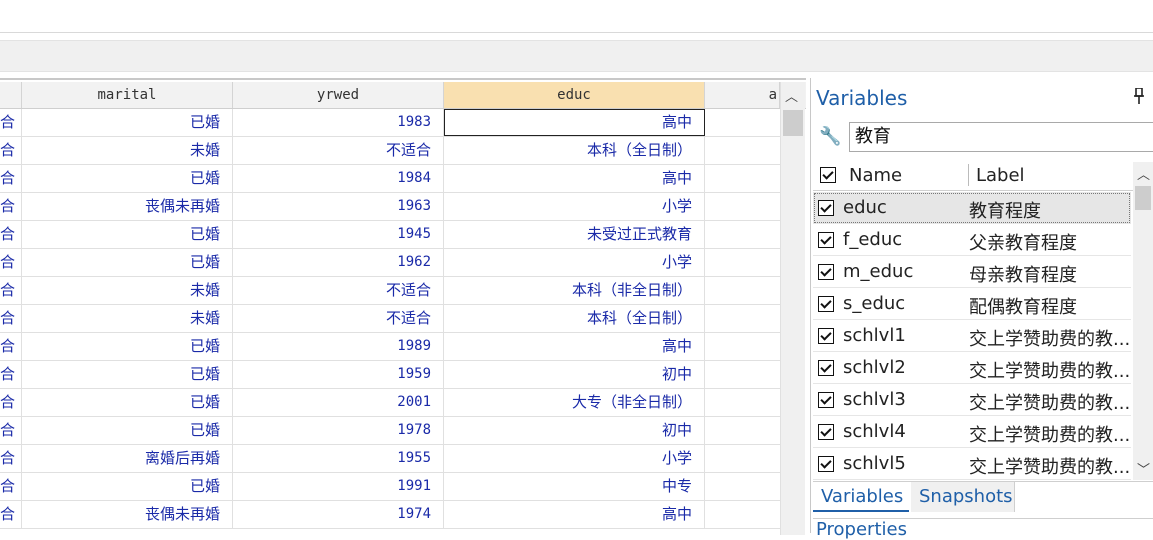 This screenshot has height=540, width=1153. Describe the element at coordinates (574, 234) in the screenshot. I see `cell-educ: 未受过正式教育` at that location.